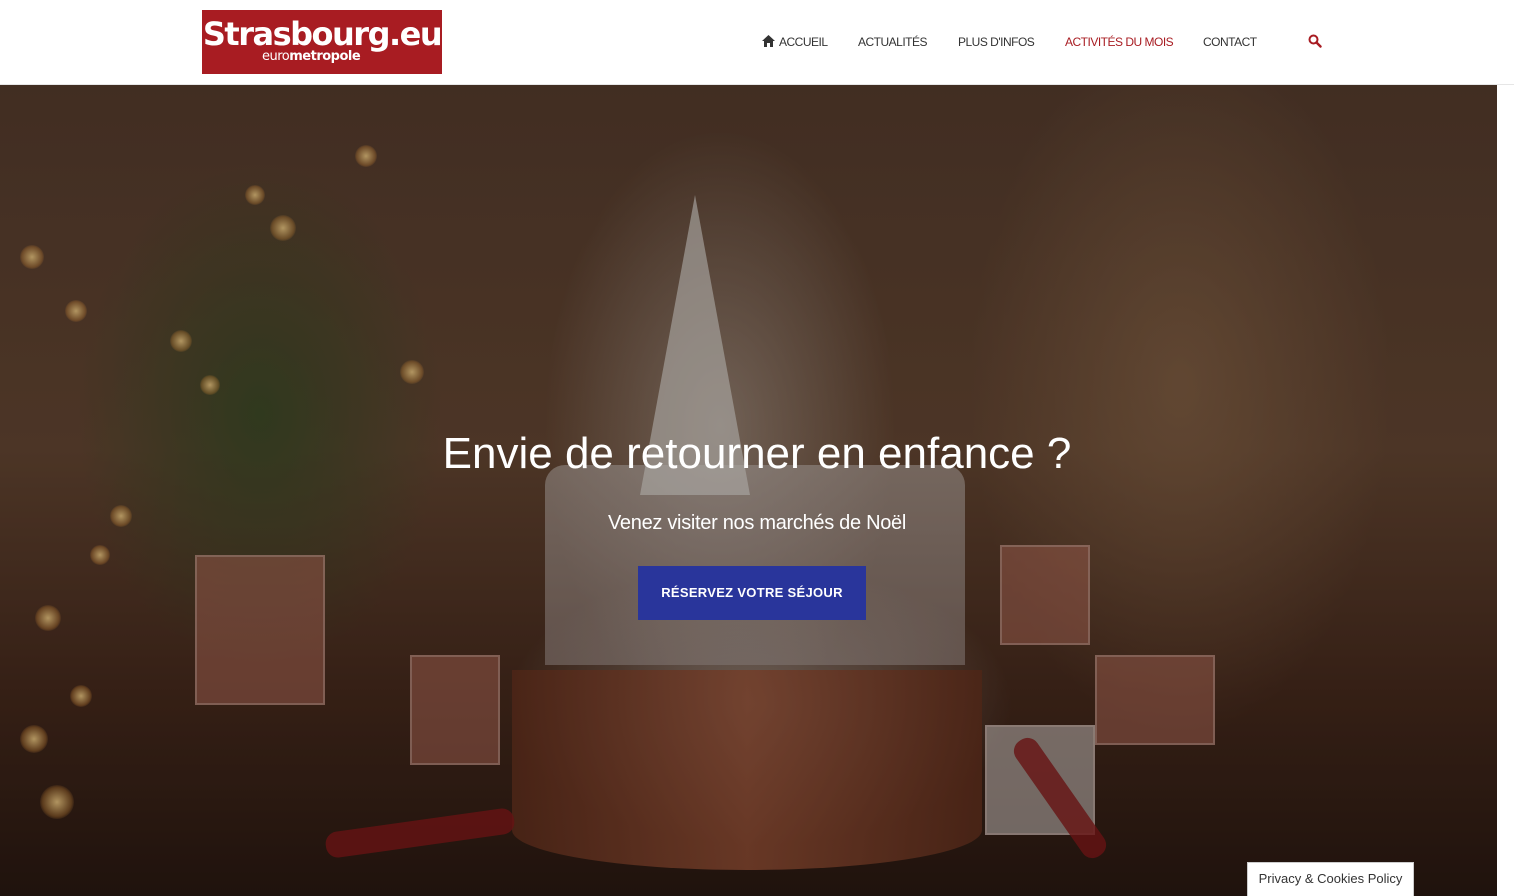 Image resolution: width=1514 pixels, height=896 pixels. What do you see at coordinates (1230, 42) in the screenshot?
I see `nav-item-contact: CONTACT` at bounding box center [1230, 42].